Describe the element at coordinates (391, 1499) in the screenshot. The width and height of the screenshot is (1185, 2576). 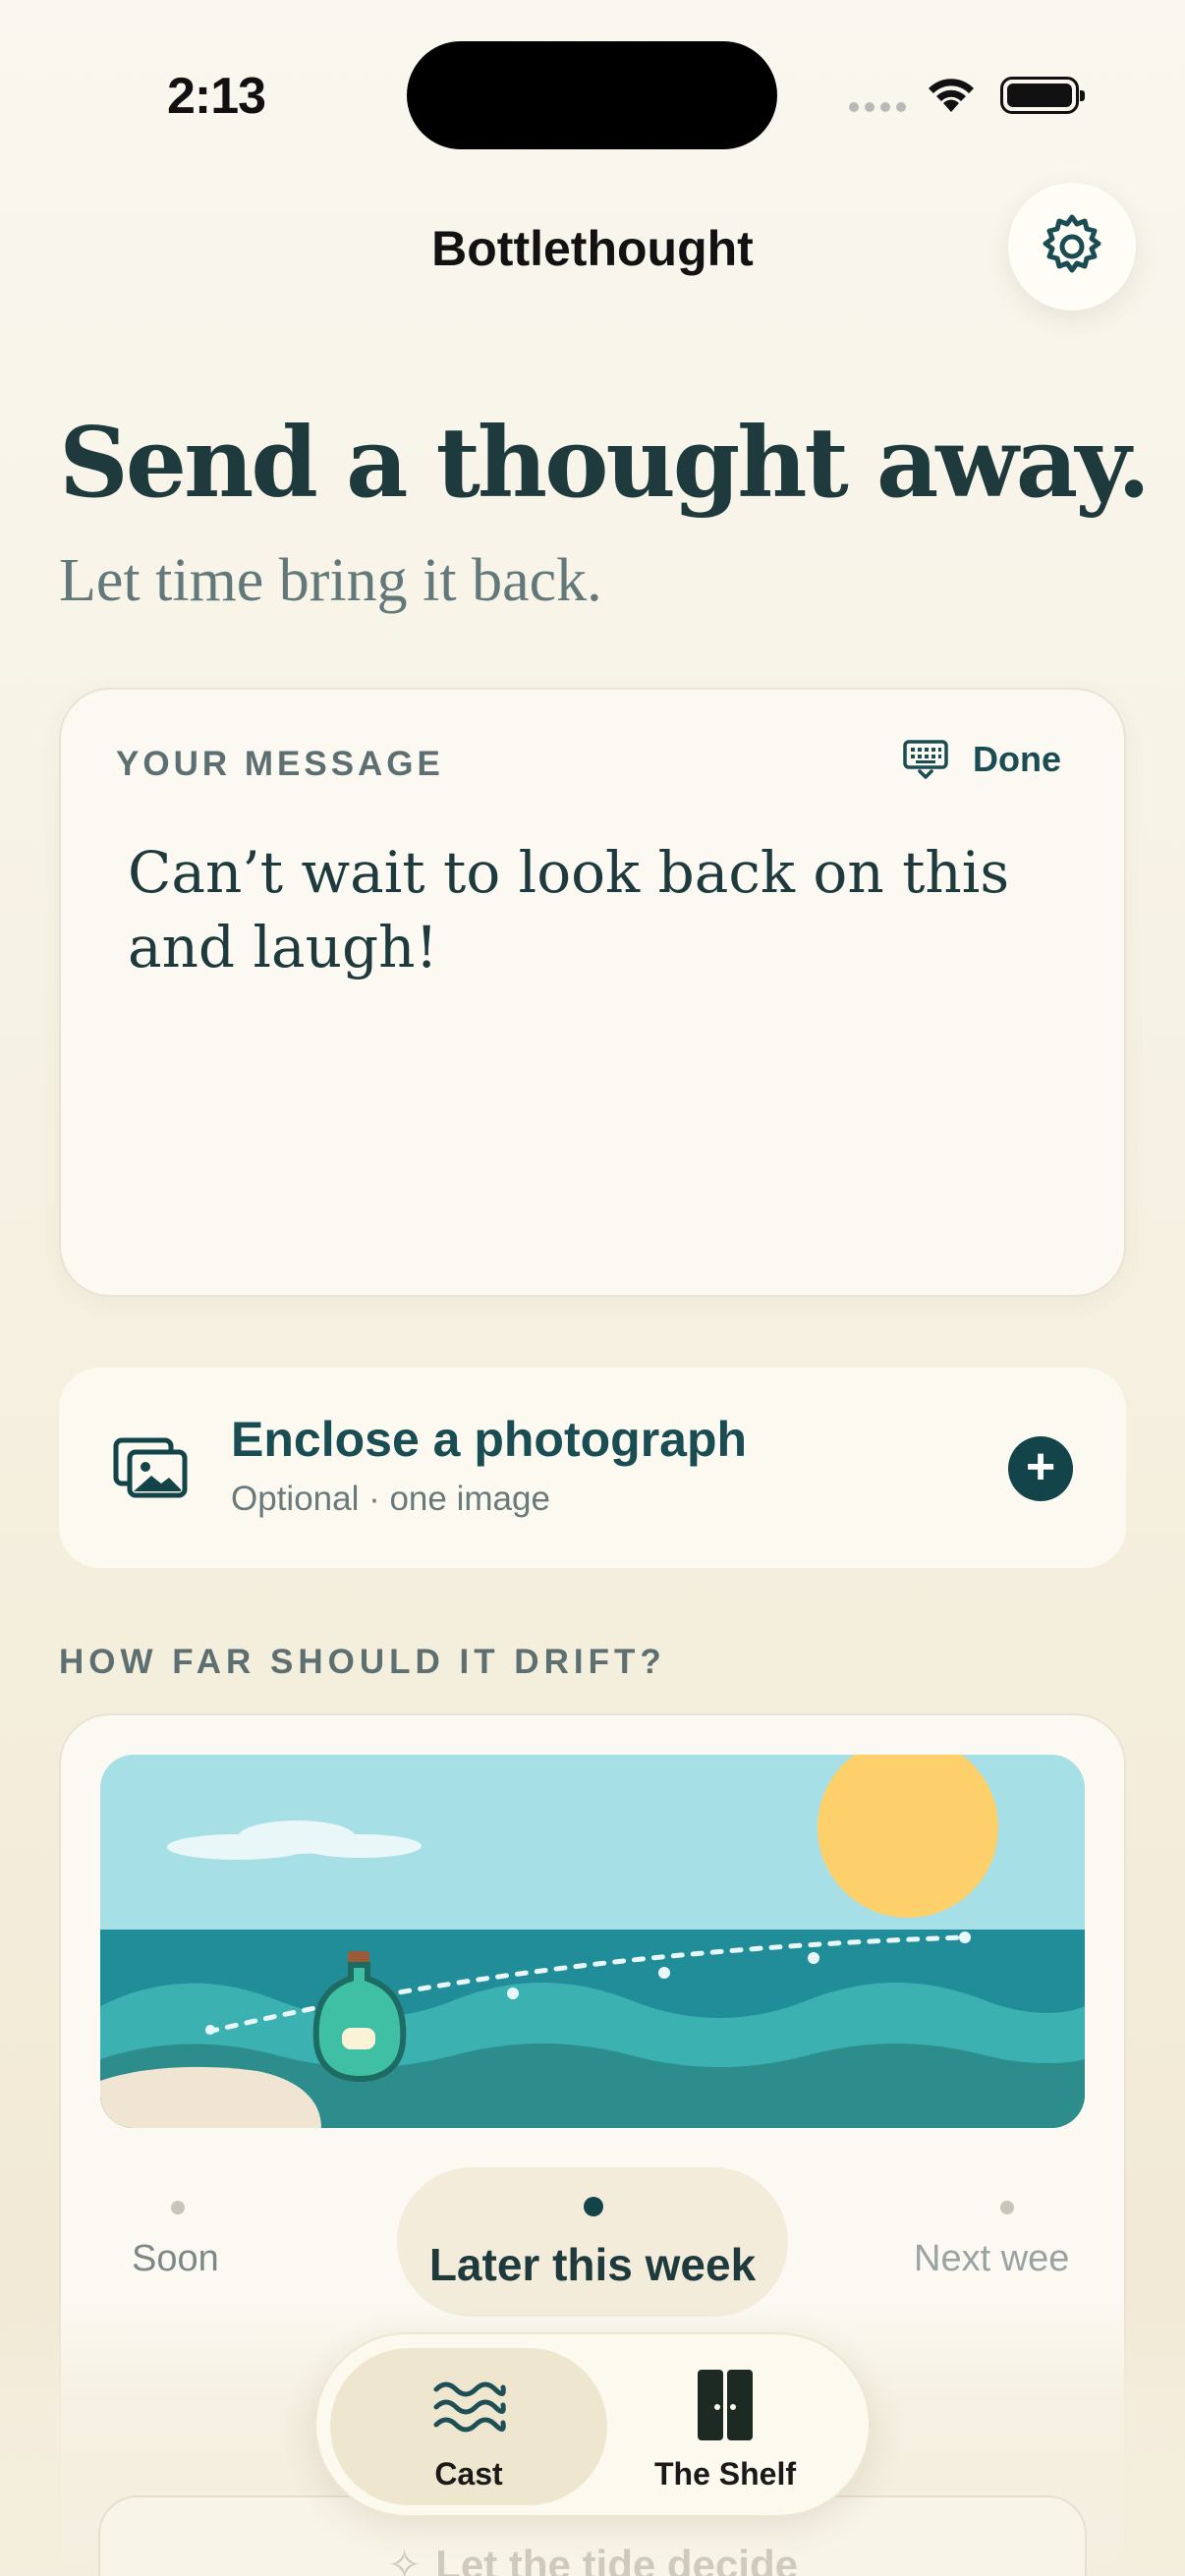
I see `photo-subtitle: Optional · one image` at that location.